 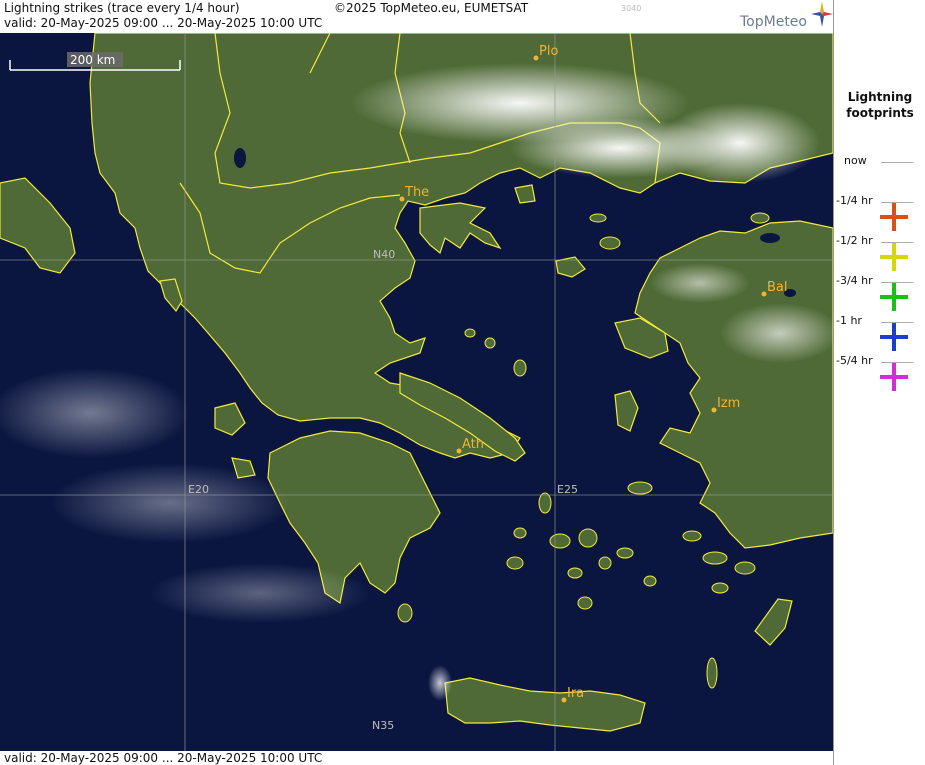 What do you see at coordinates (854, 360) in the screenshot?
I see `legend-item-label: -5/4 hr` at bounding box center [854, 360].